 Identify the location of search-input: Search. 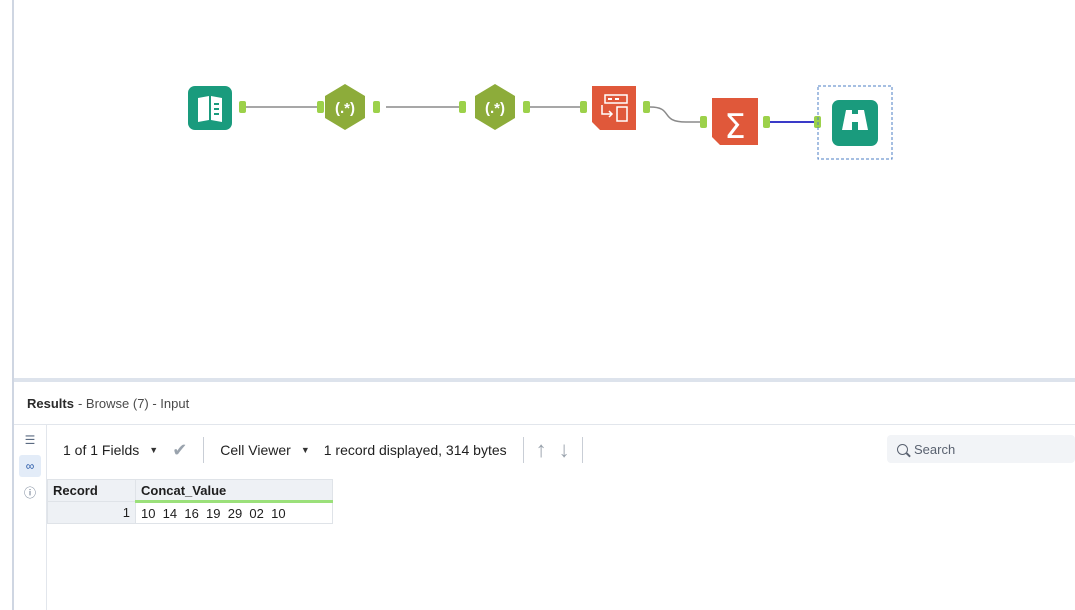
(981, 449).